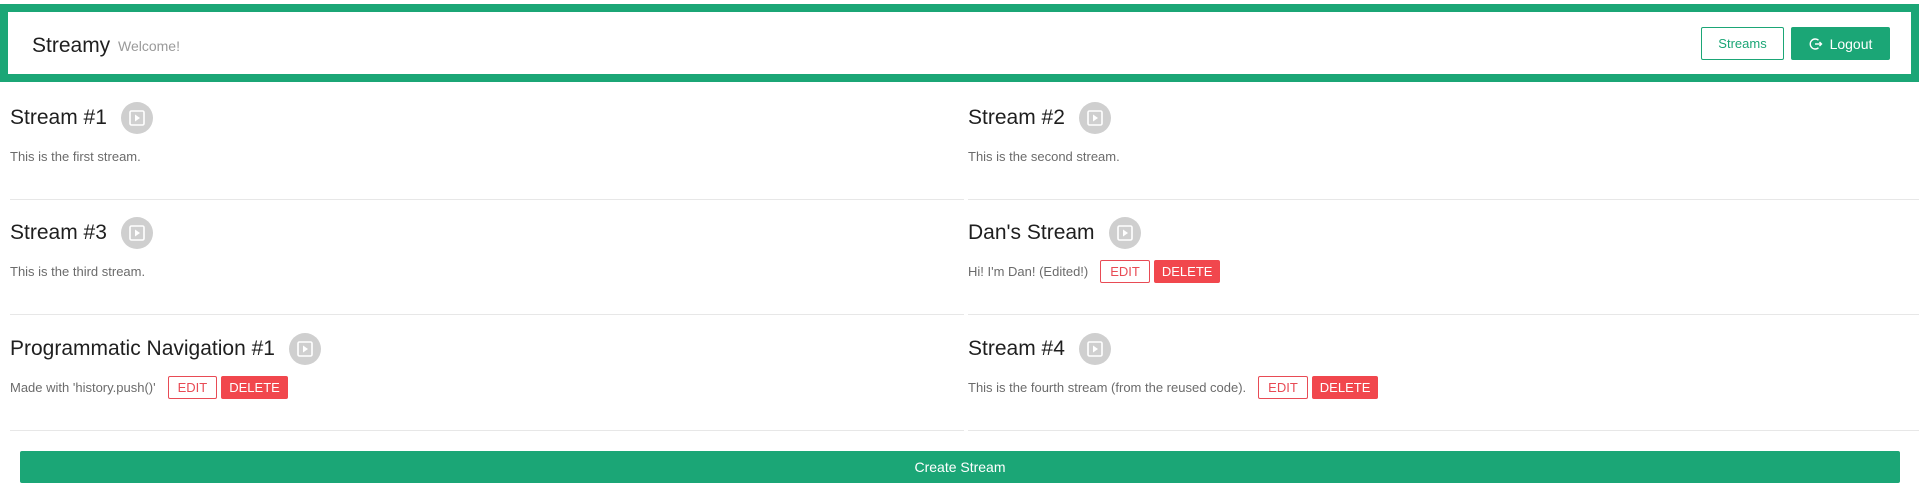 Image resolution: width=1919 pixels, height=491 pixels. I want to click on stream-title: Dan's Stream, so click(1031, 233).